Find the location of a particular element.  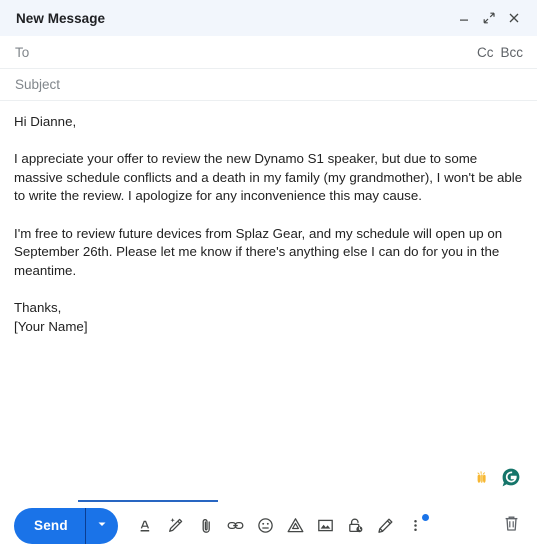

subject-input: Subject is located at coordinates (269, 84).